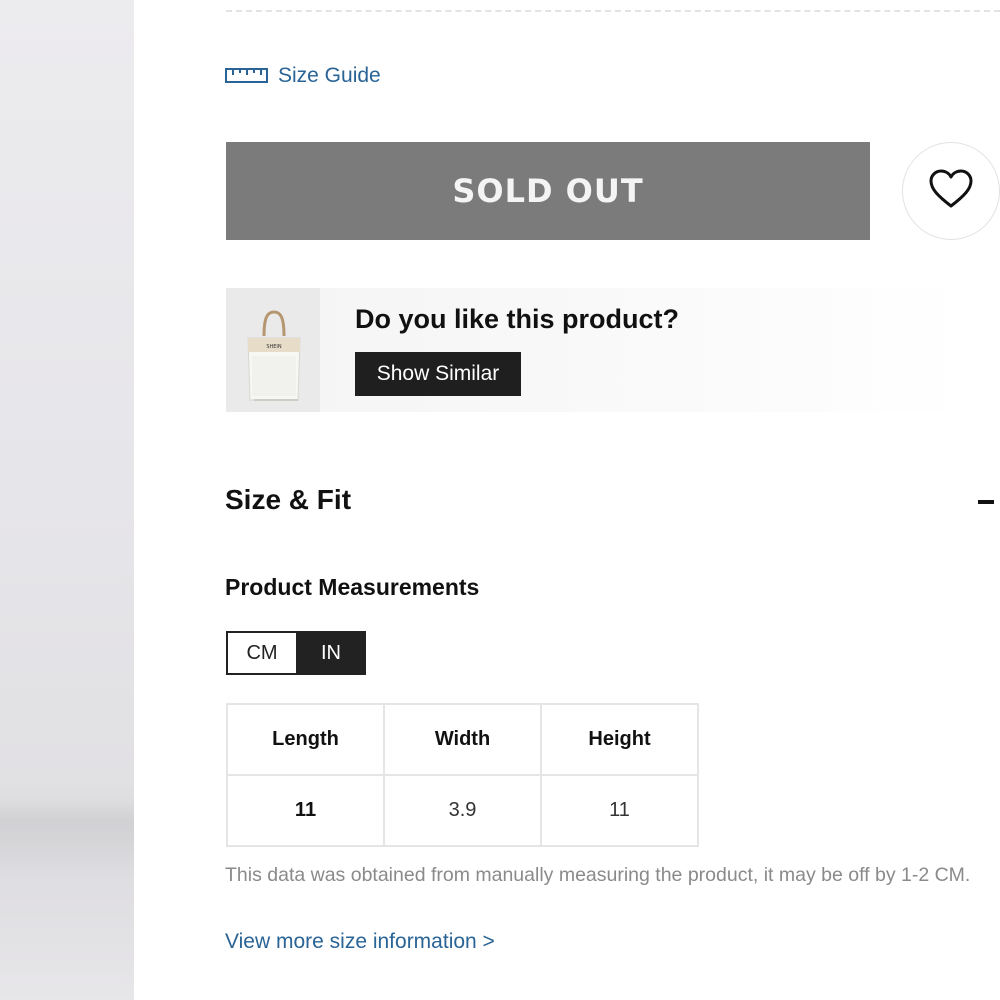 The image size is (1000, 1000). Describe the element at coordinates (305, 810) in the screenshot. I see `value-length: 11` at that location.